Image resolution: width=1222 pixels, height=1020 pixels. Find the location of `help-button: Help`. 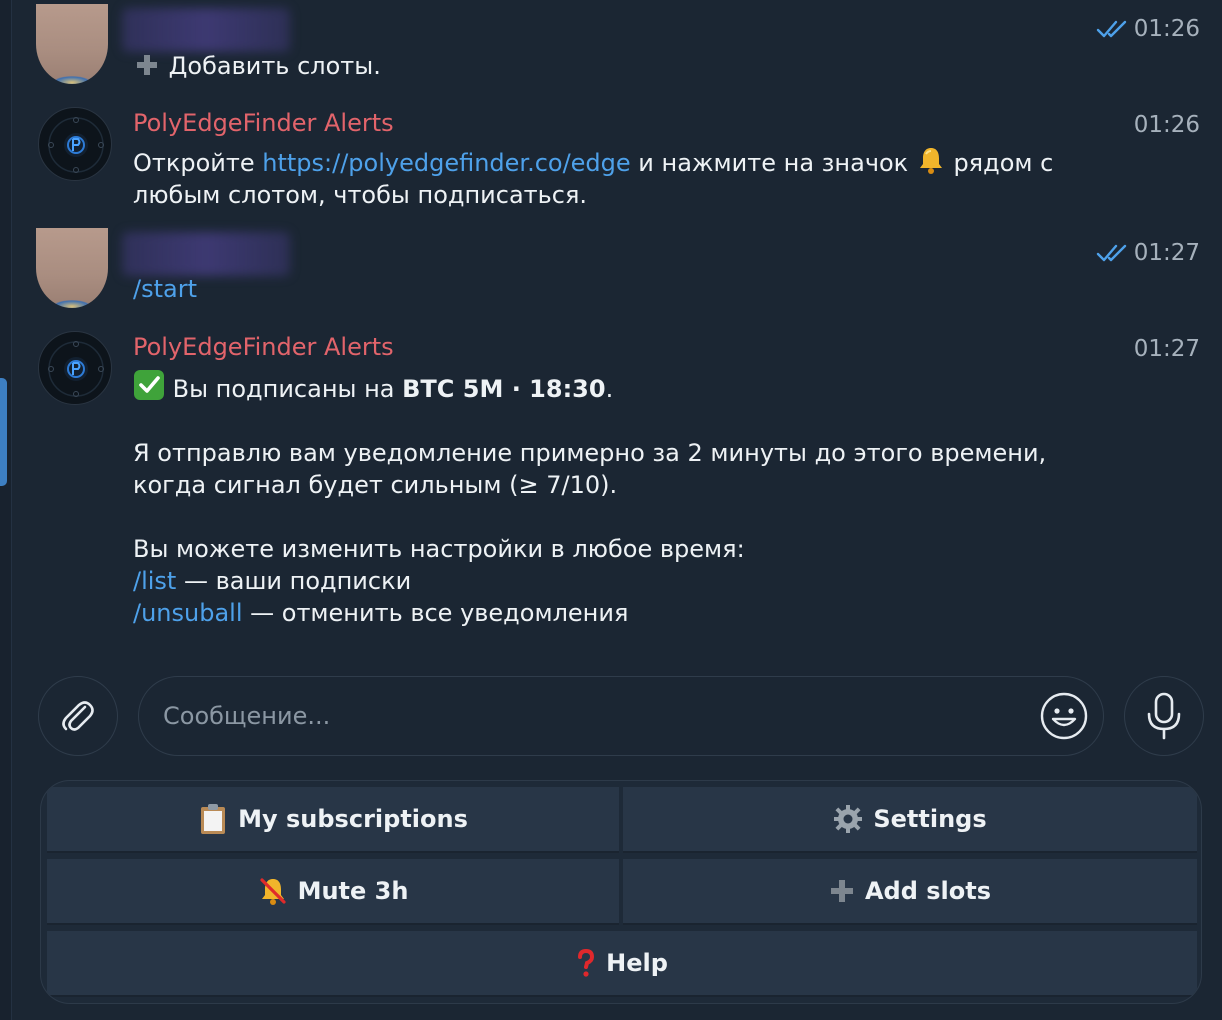

help-button: Help is located at coordinates (622, 964).